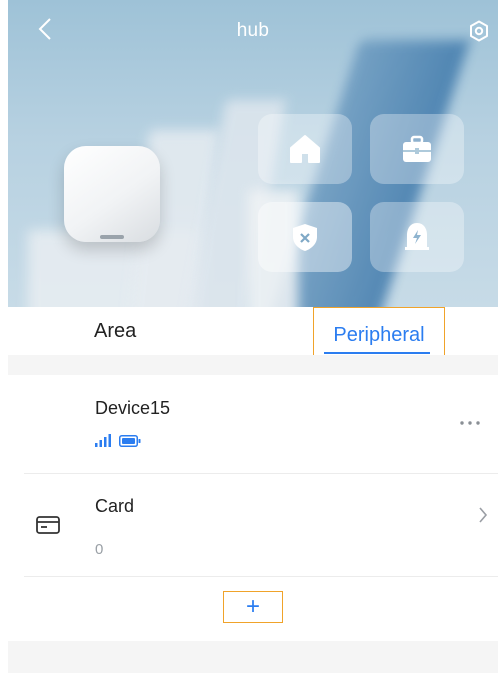 The height and width of the screenshot is (673, 498). Describe the element at coordinates (133, 408) in the screenshot. I see `device-name: Device15` at that location.